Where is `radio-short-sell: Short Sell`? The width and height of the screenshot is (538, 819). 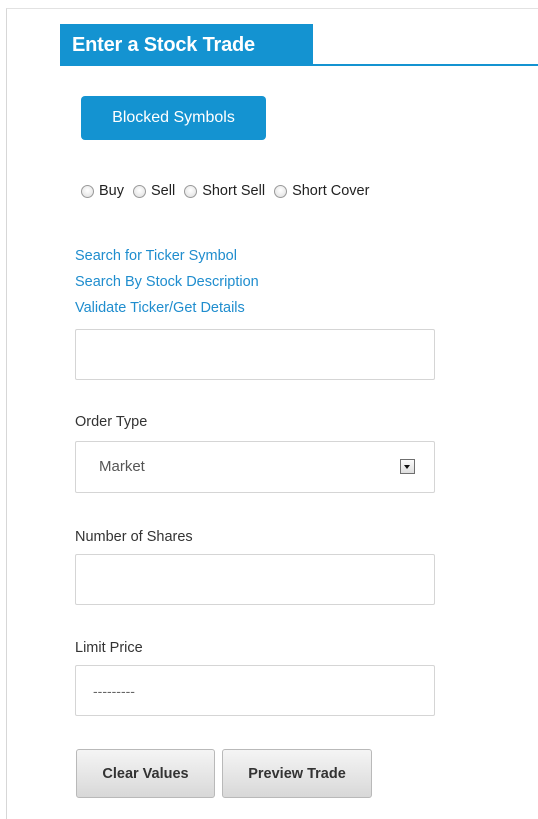 radio-short-sell: Short Sell is located at coordinates (224, 191).